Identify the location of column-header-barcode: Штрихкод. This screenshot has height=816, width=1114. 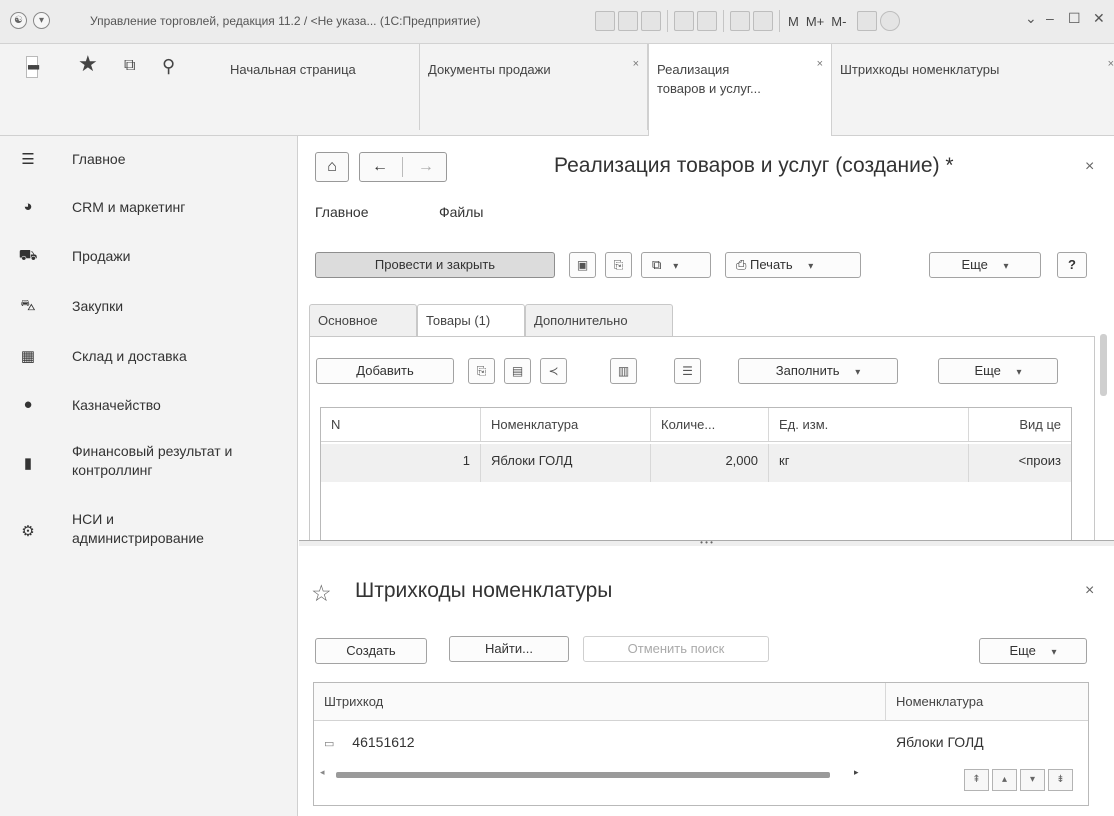
(600, 701).